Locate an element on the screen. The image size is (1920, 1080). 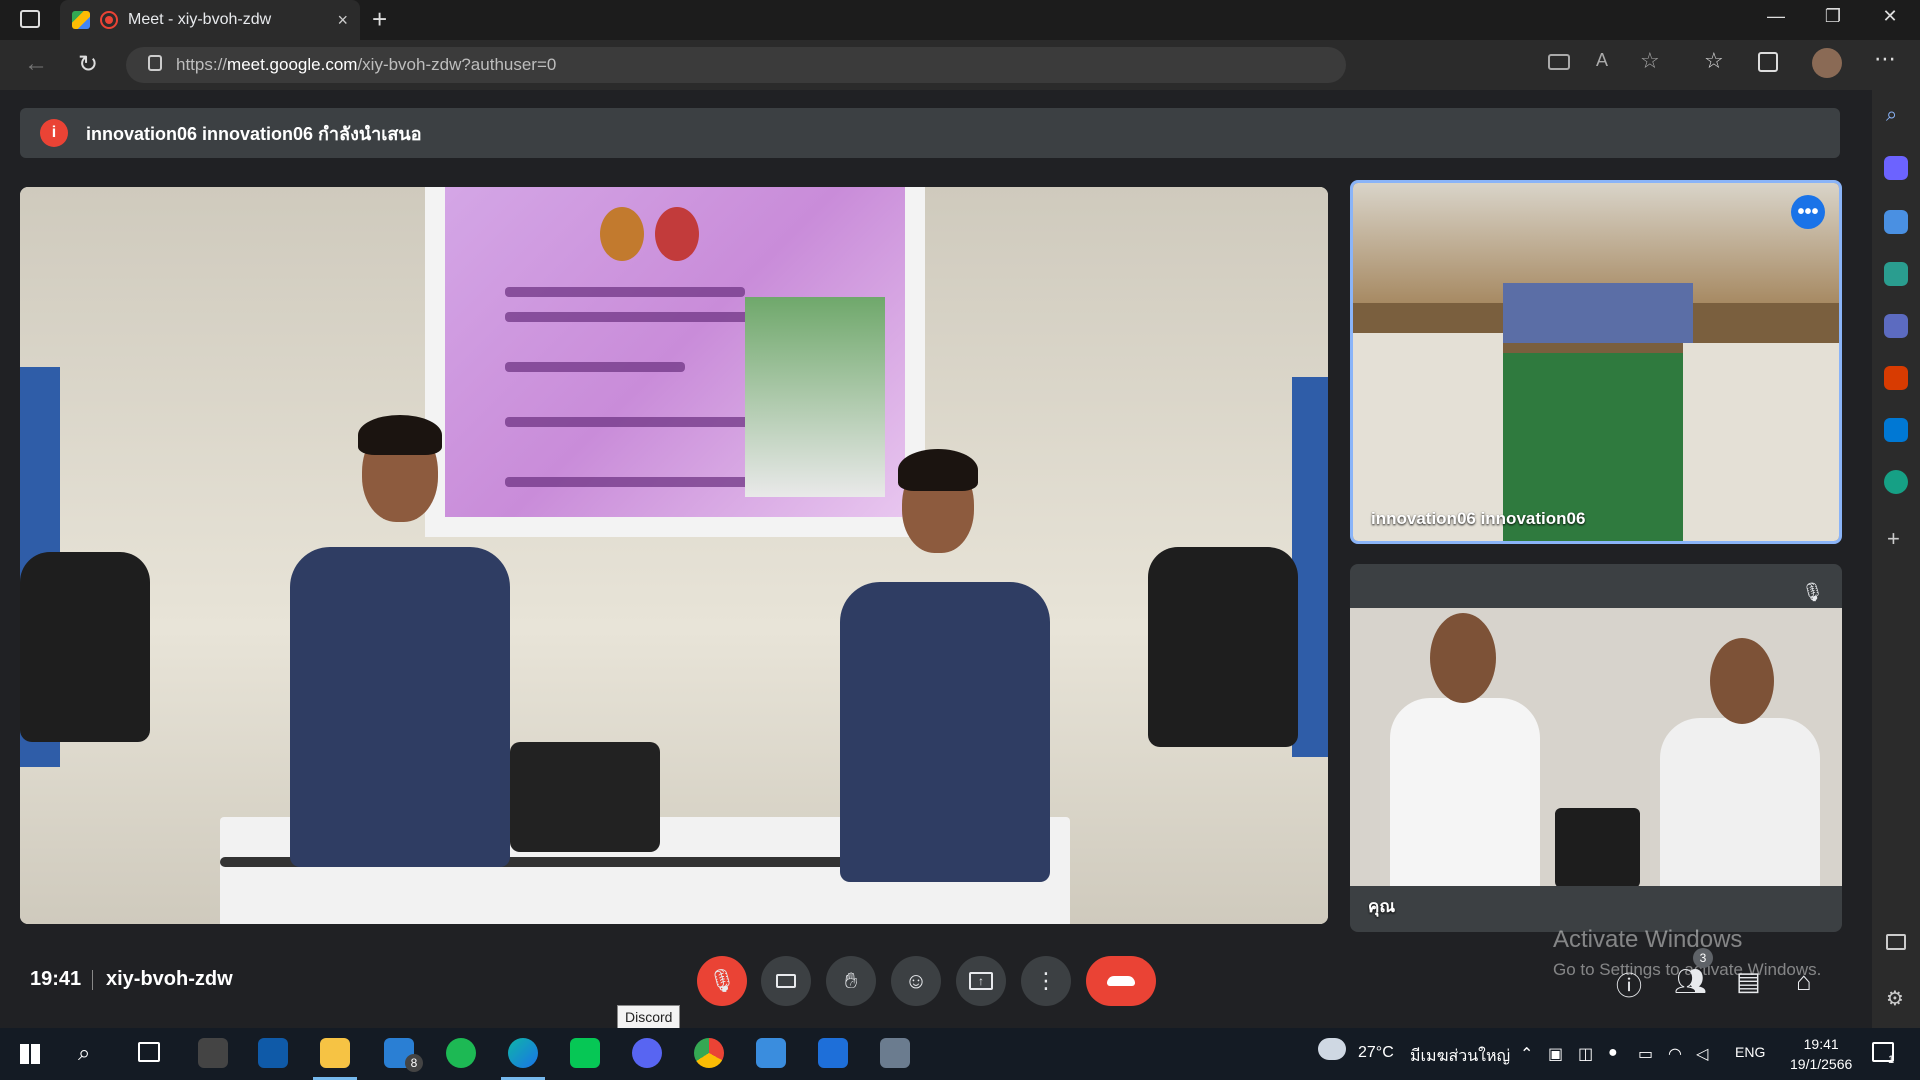
self-person-2-head is located at coordinates (1742, 681).